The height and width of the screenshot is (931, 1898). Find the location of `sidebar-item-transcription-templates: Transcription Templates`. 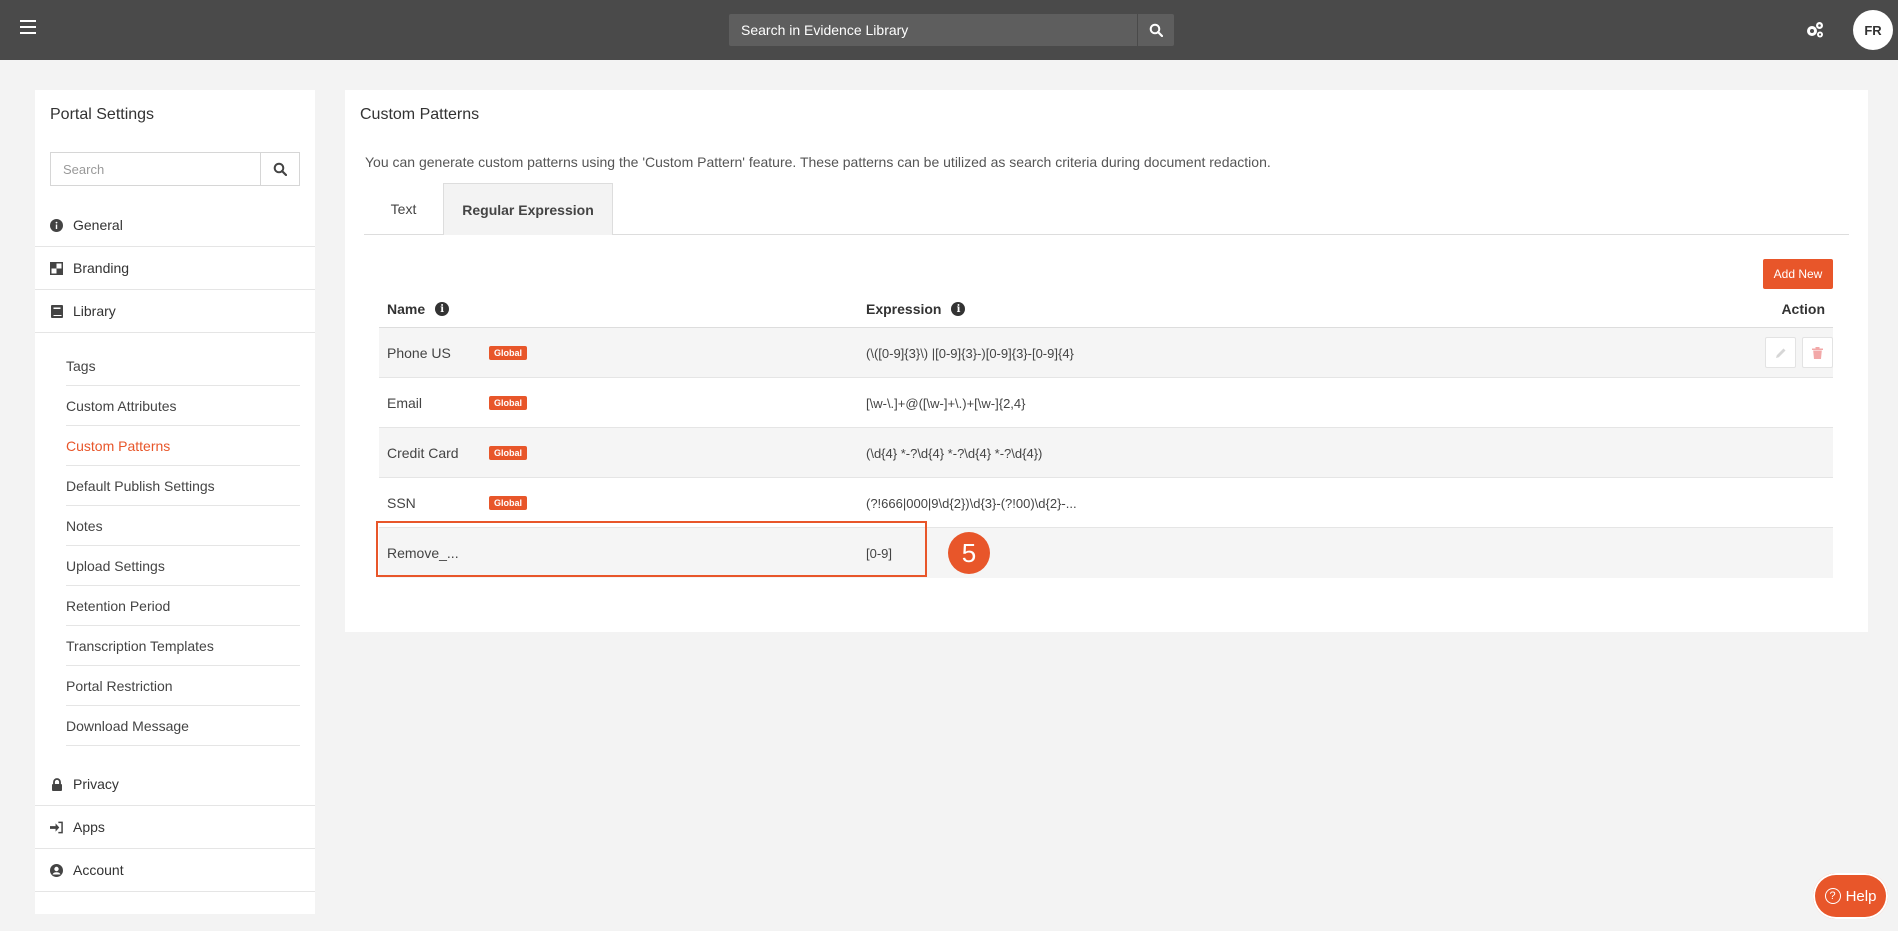

sidebar-item-transcription-templates: Transcription Templates is located at coordinates (183, 646).